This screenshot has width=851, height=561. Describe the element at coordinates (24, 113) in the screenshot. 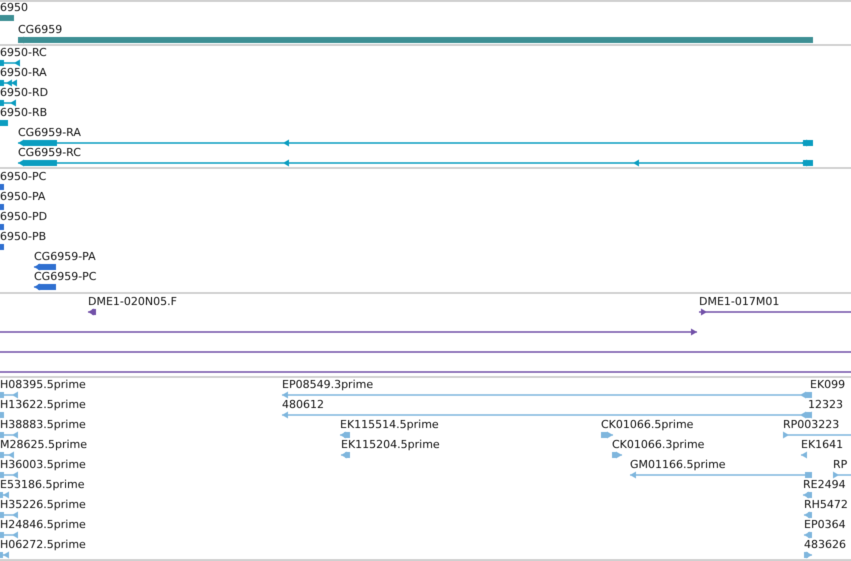

I see `feature-label: 6950-RB` at that location.